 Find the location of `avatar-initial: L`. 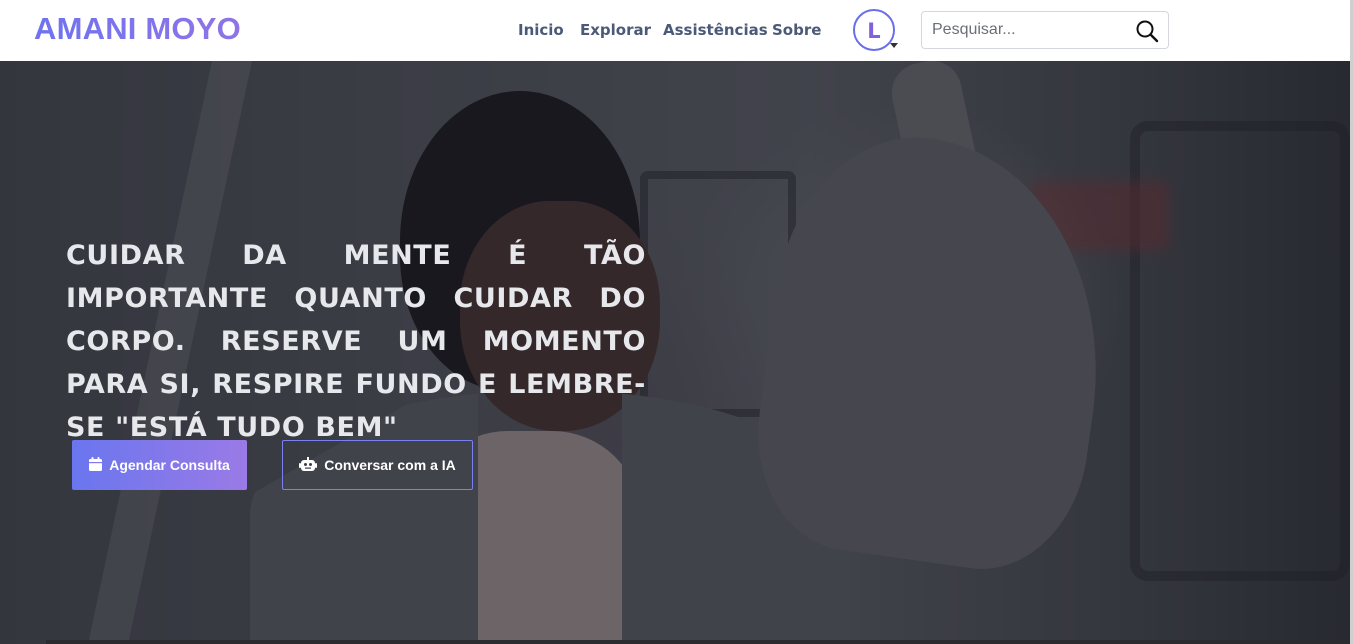

avatar-initial: L is located at coordinates (874, 31).